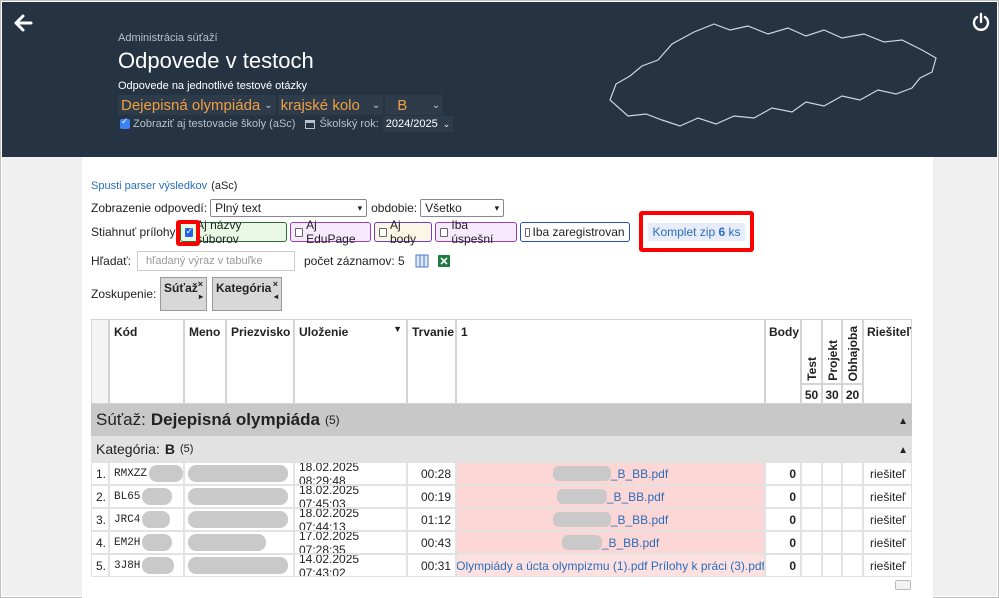 The height and width of the screenshot is (598, 999). I want to click on parser-link: Spusti parser výsledkov, so click(149, 186).